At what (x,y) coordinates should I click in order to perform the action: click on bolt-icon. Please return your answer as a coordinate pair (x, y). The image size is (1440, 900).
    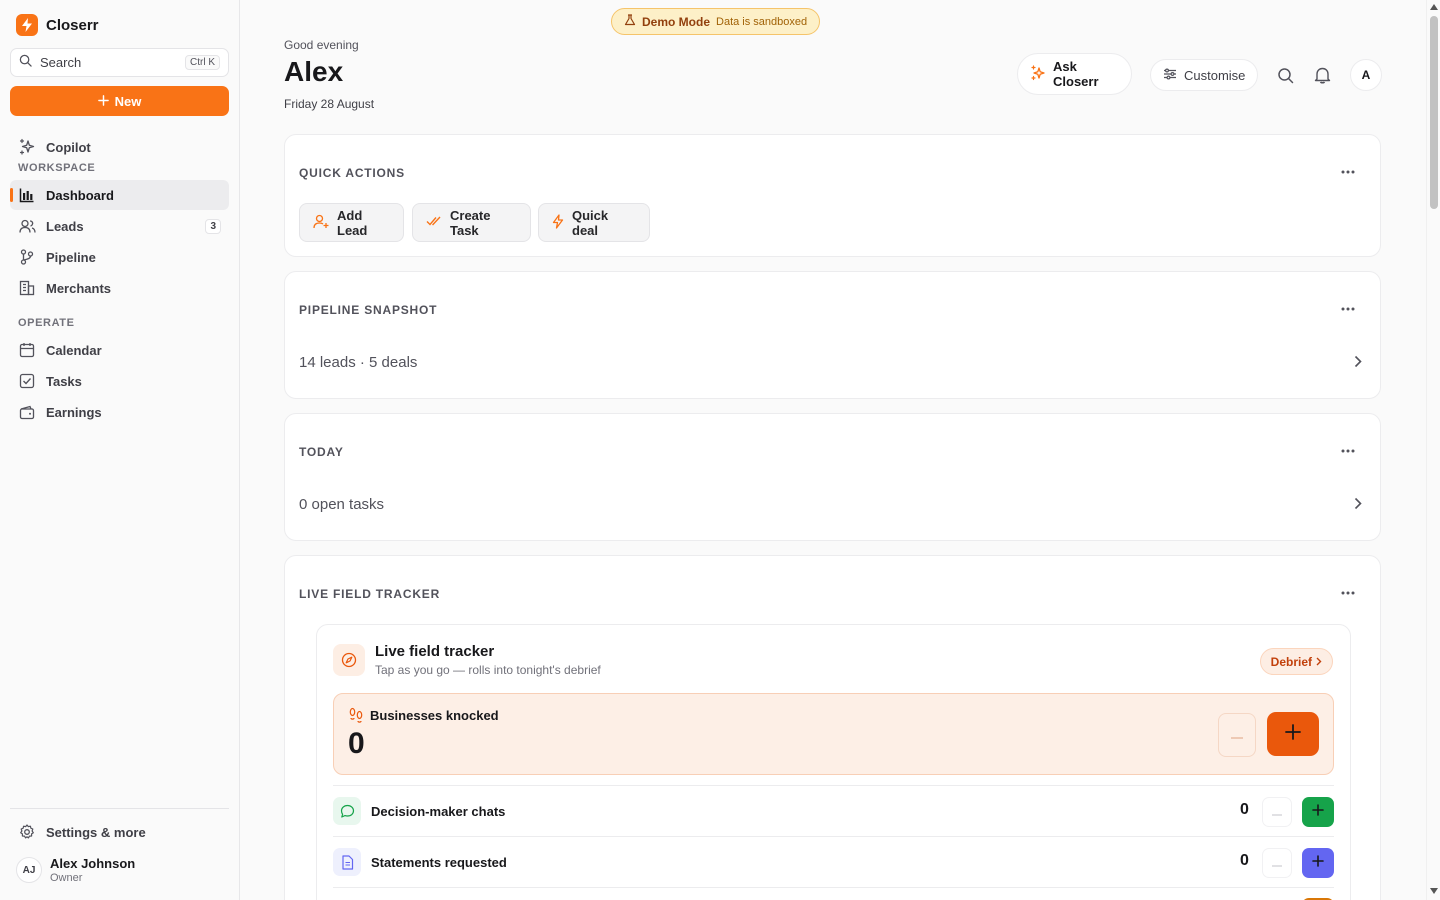
    Looking at the image, I should click on (558, 222).